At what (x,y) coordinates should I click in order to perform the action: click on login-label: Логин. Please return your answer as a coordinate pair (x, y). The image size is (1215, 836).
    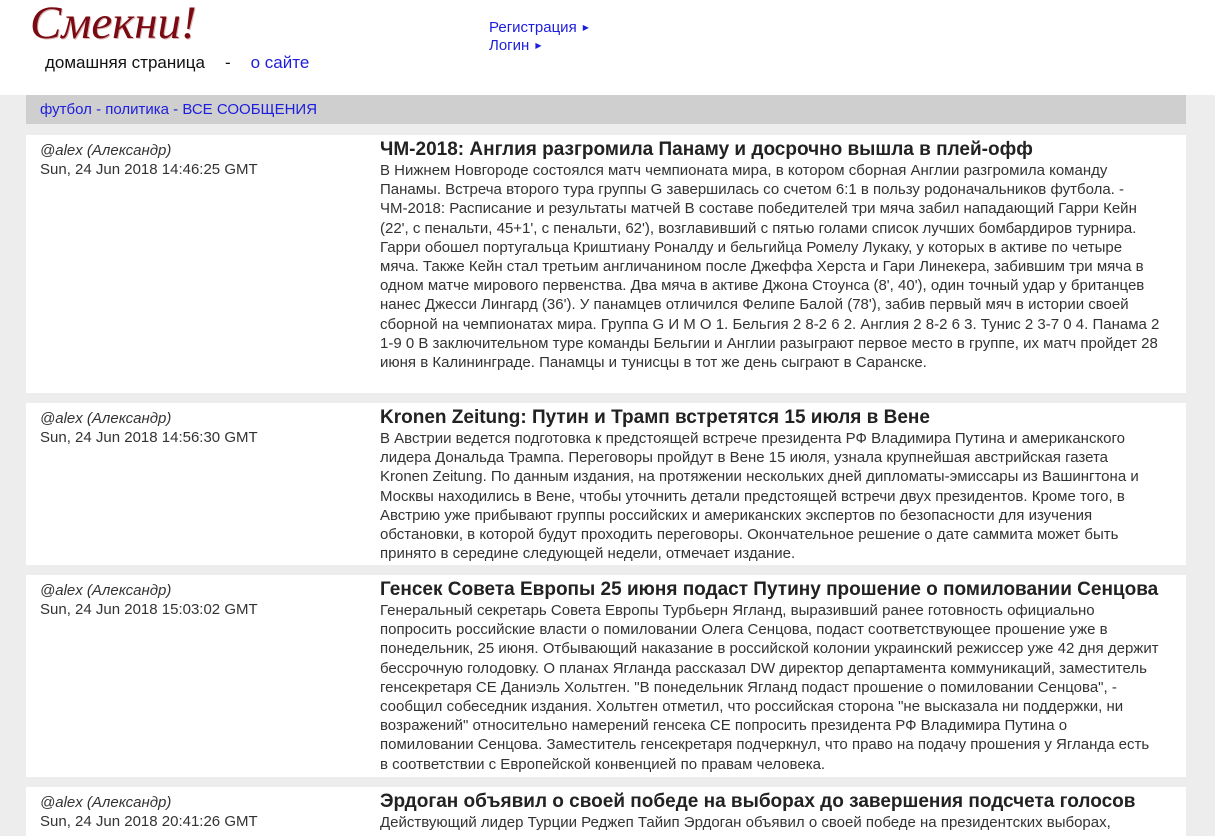
    Looking at the image, I should click on (509, 45).